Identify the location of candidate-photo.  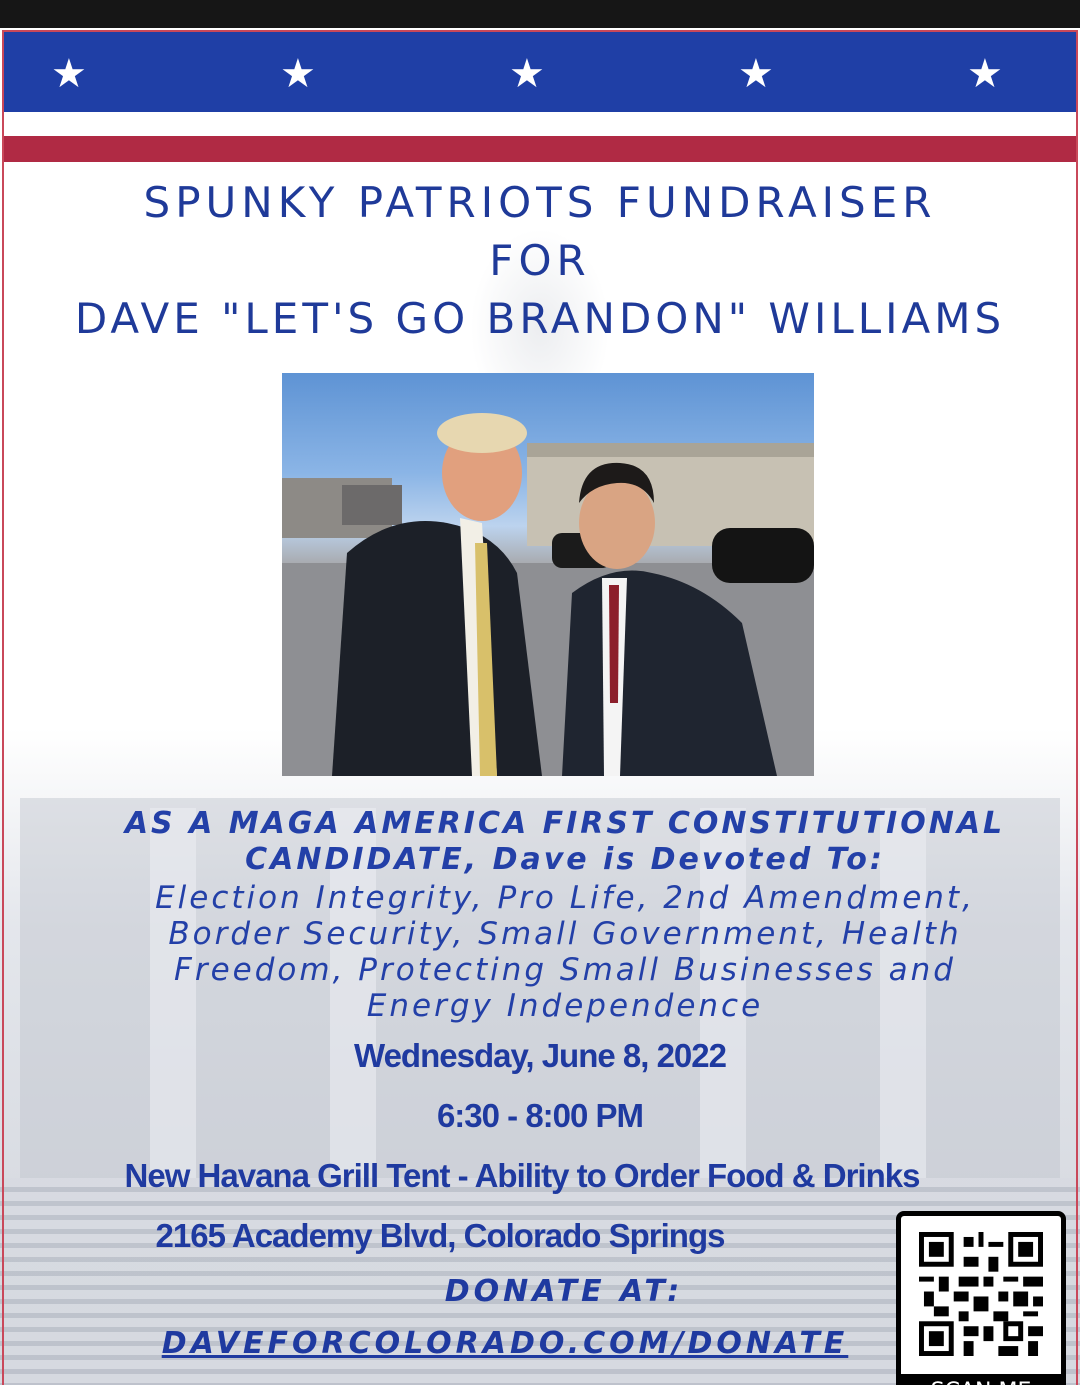
(548, 574).